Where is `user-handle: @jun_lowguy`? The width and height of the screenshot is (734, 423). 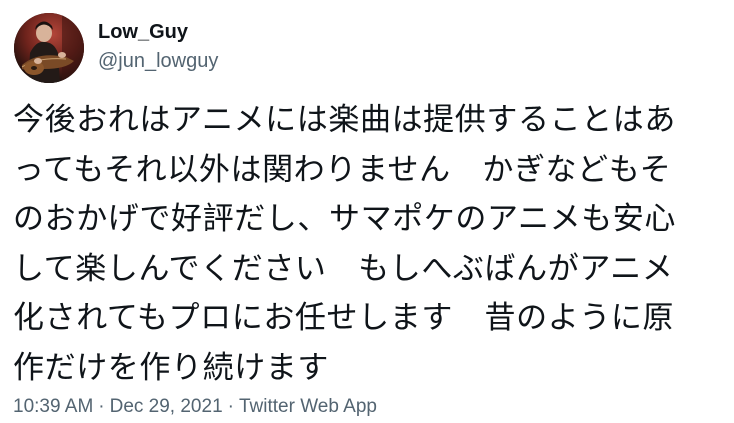
user-handle: @jun_lowguy is located at coordinates (158, 61).